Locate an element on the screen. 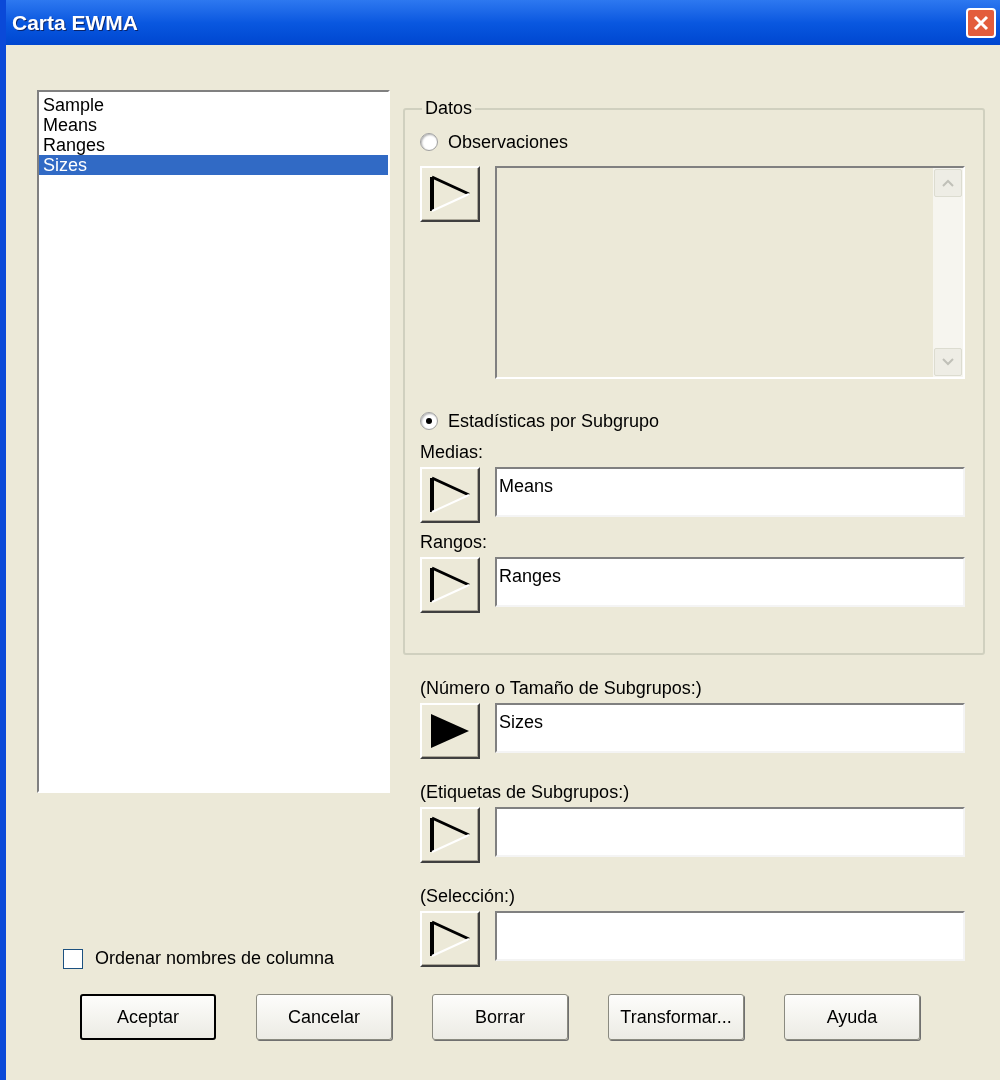 This screenshot has width=1000, height=1080. input-field: Ranges is located at coordinates (730, 582).